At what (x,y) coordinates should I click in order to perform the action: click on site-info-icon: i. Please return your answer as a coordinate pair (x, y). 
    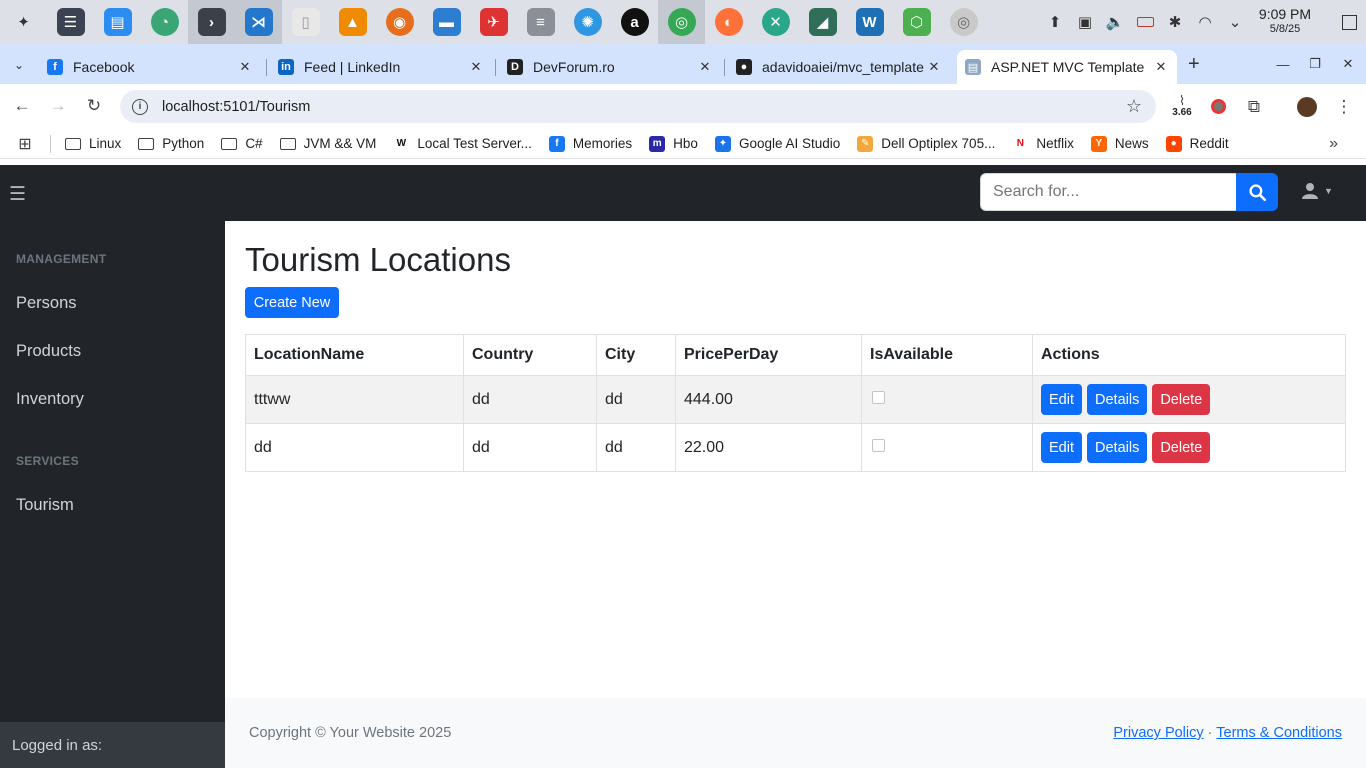
    Looking at the image, I should click on (140, 106).